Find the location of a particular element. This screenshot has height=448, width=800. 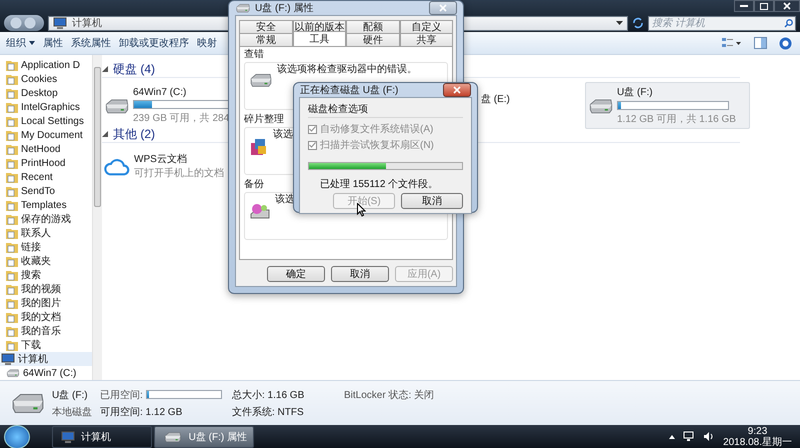

section-text: 该选项将检查驱动器中的错误。 is located at coordinates (347, 70).